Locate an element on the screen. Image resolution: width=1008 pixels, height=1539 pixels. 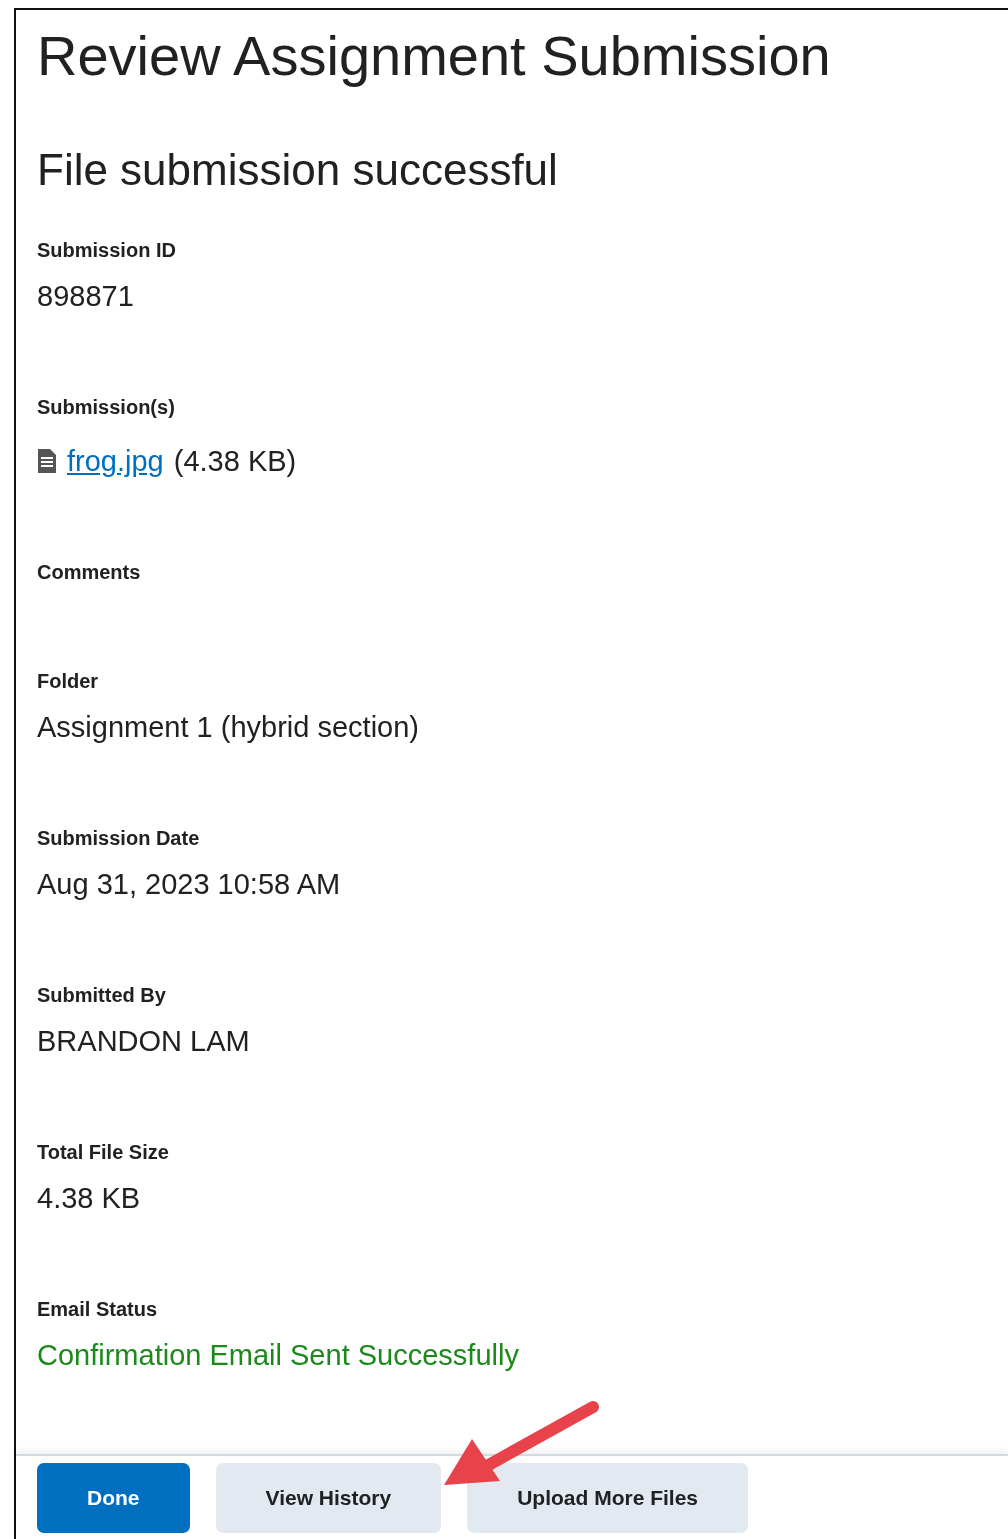
file-link: frog.jpg is located at coordinates (115, 461).